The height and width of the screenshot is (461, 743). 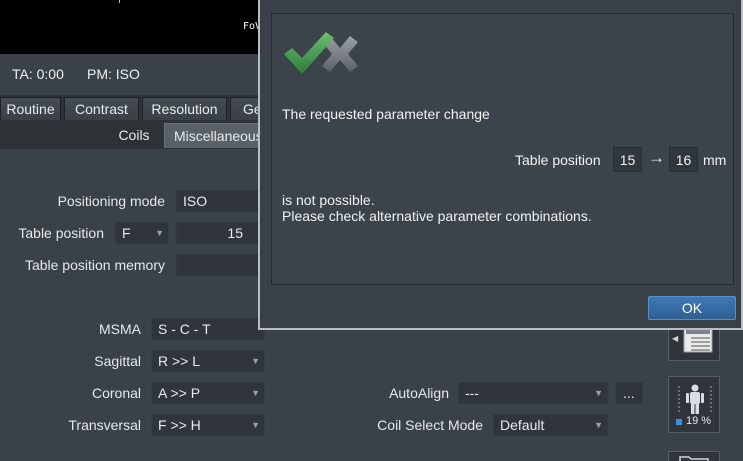 I want to click on tab-resolution: Resolution, so click(x=184, y=108).